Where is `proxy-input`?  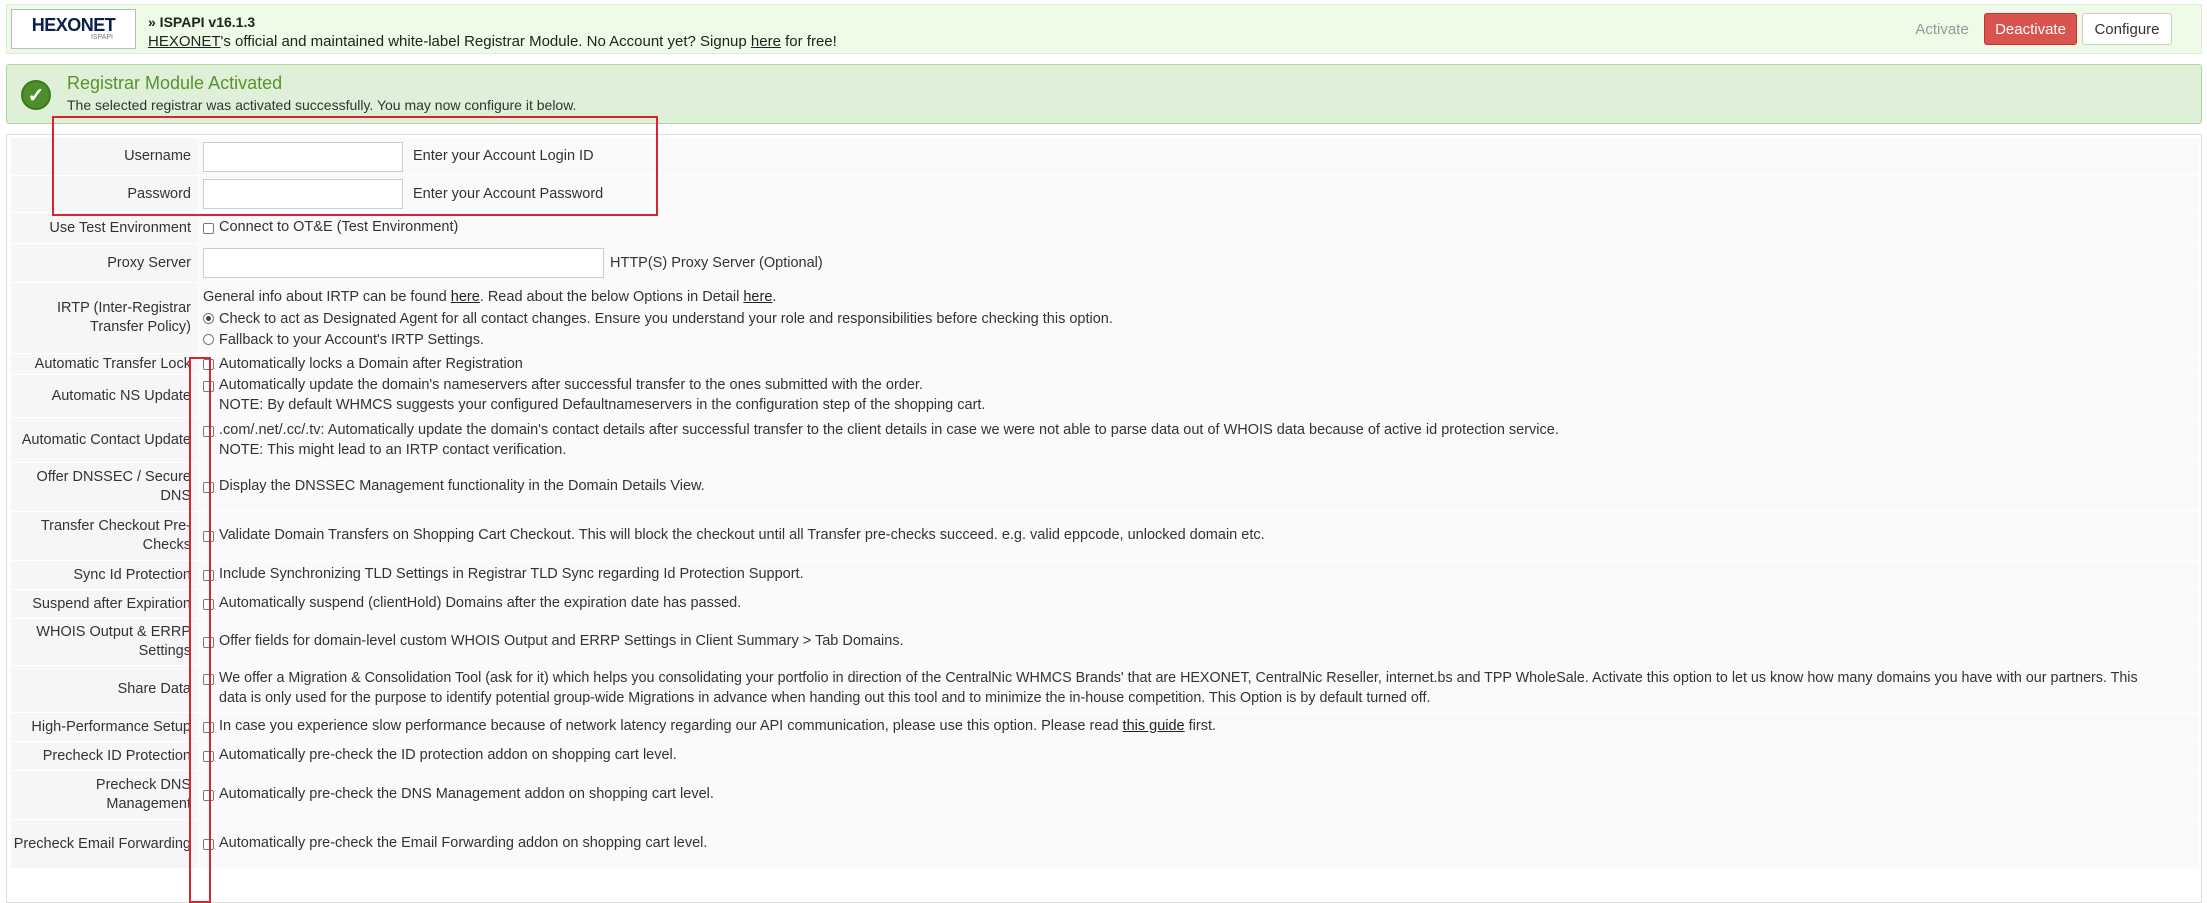
proxy-input is located at coordinates (403, 263).